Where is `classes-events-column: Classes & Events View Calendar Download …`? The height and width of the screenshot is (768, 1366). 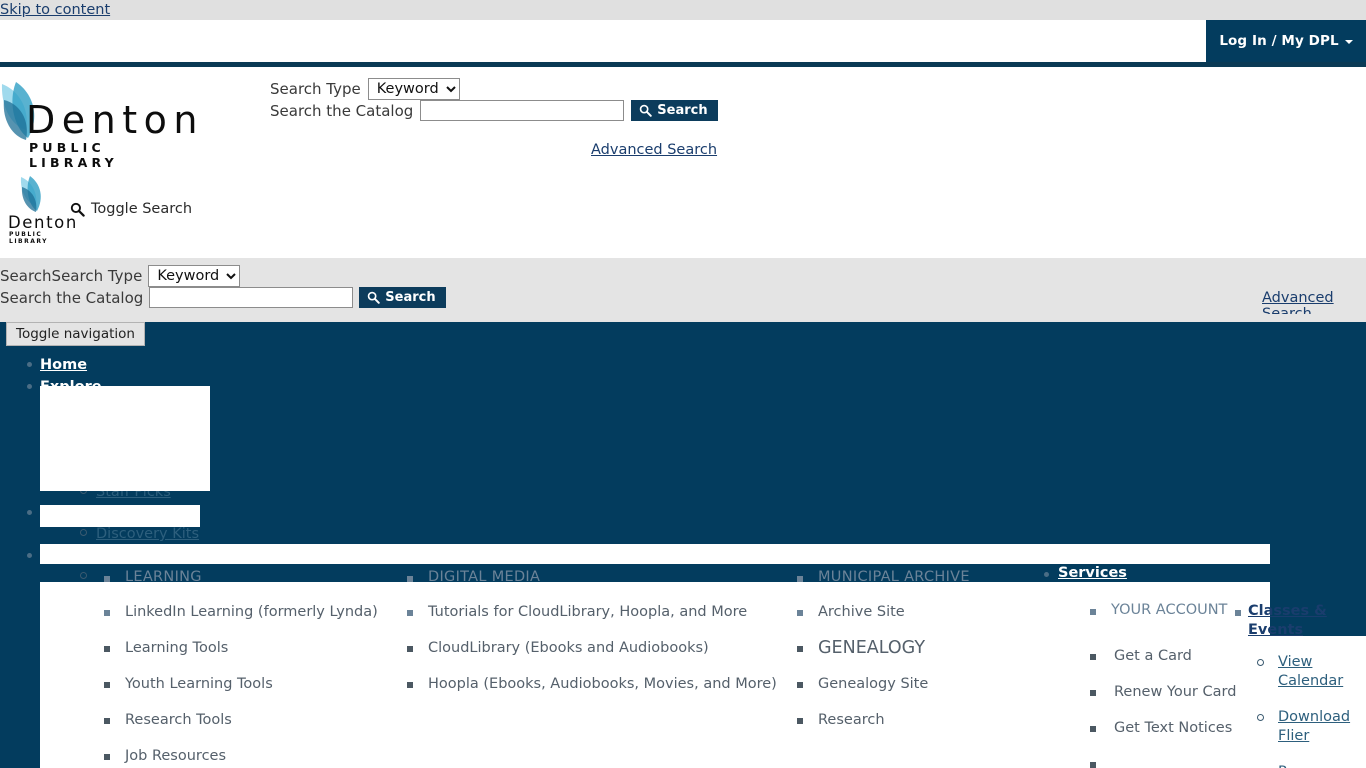
classes-events-column: Classes & Events View Calendar Download … is located at coordinates (1300, 685).